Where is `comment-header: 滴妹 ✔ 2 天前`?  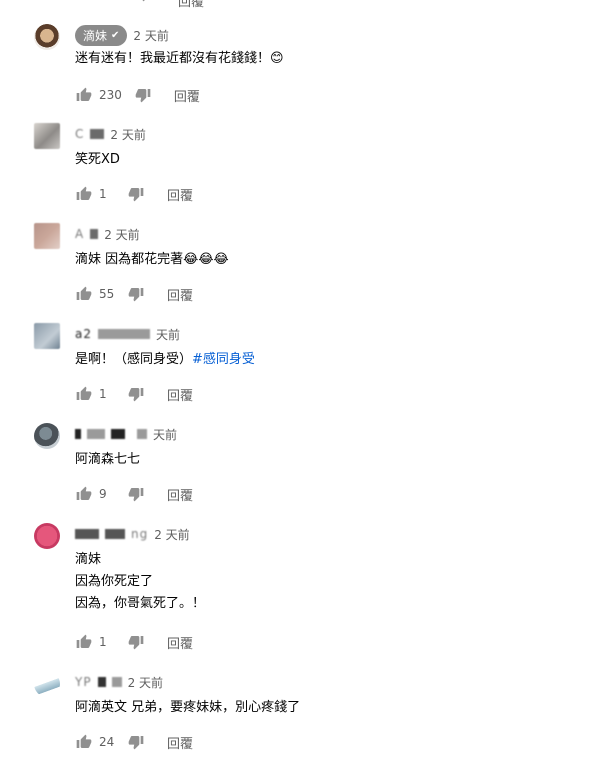
comment-header: 滴妹 ✔ 2 天前 is located at coordinates (122, 35).